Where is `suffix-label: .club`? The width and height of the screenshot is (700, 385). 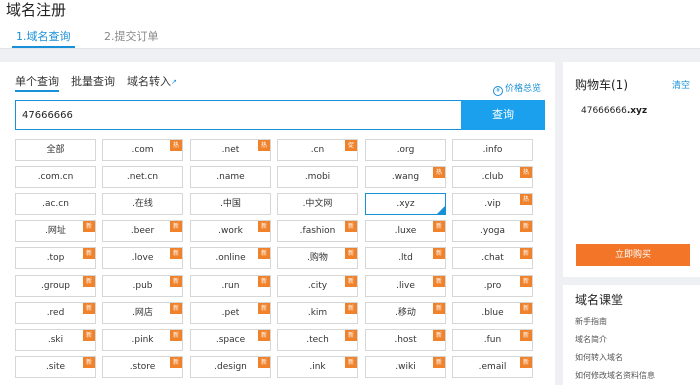
suffix-label: .club is located at coordinates (492, 177).